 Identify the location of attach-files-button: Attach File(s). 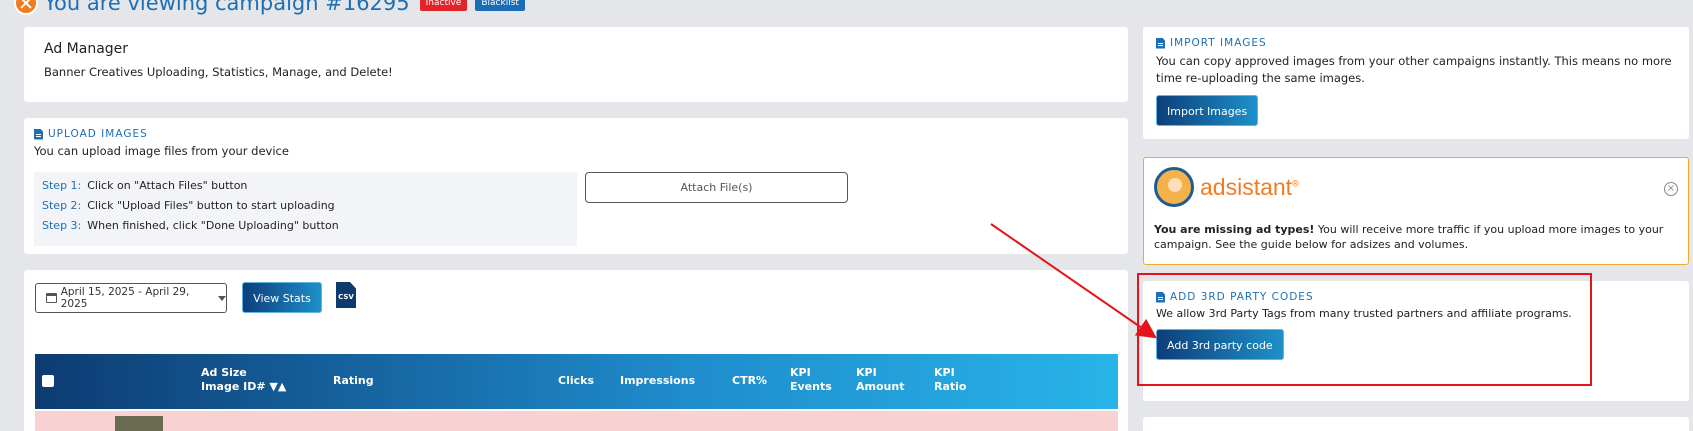
(716, 187).